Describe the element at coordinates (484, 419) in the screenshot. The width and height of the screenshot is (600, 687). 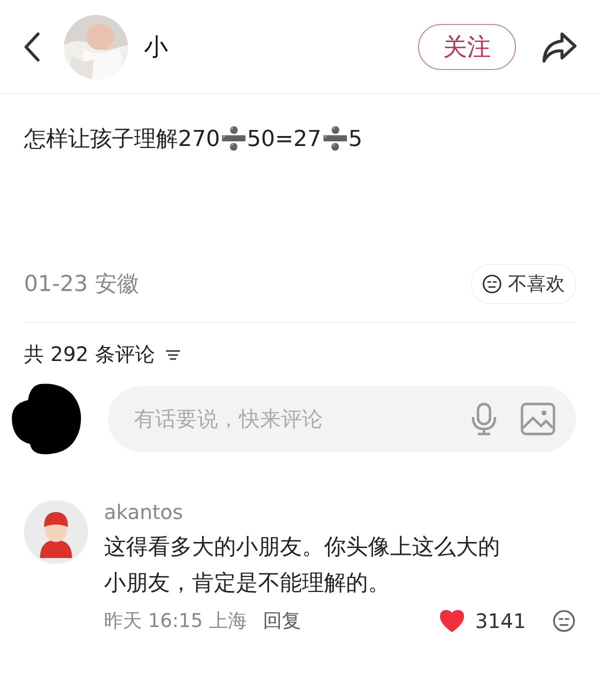
I see `microphone-icon` at that location.